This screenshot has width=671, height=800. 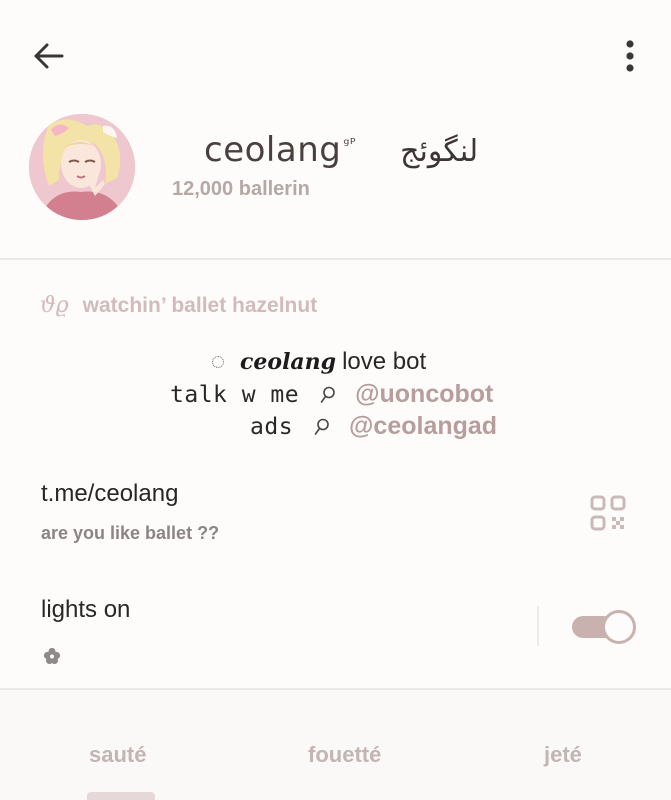 What do you see at coordinates (109, 494) in the screenshot?
I see `channel-link: t.me/ceolang` at bounding box center [109, 494].